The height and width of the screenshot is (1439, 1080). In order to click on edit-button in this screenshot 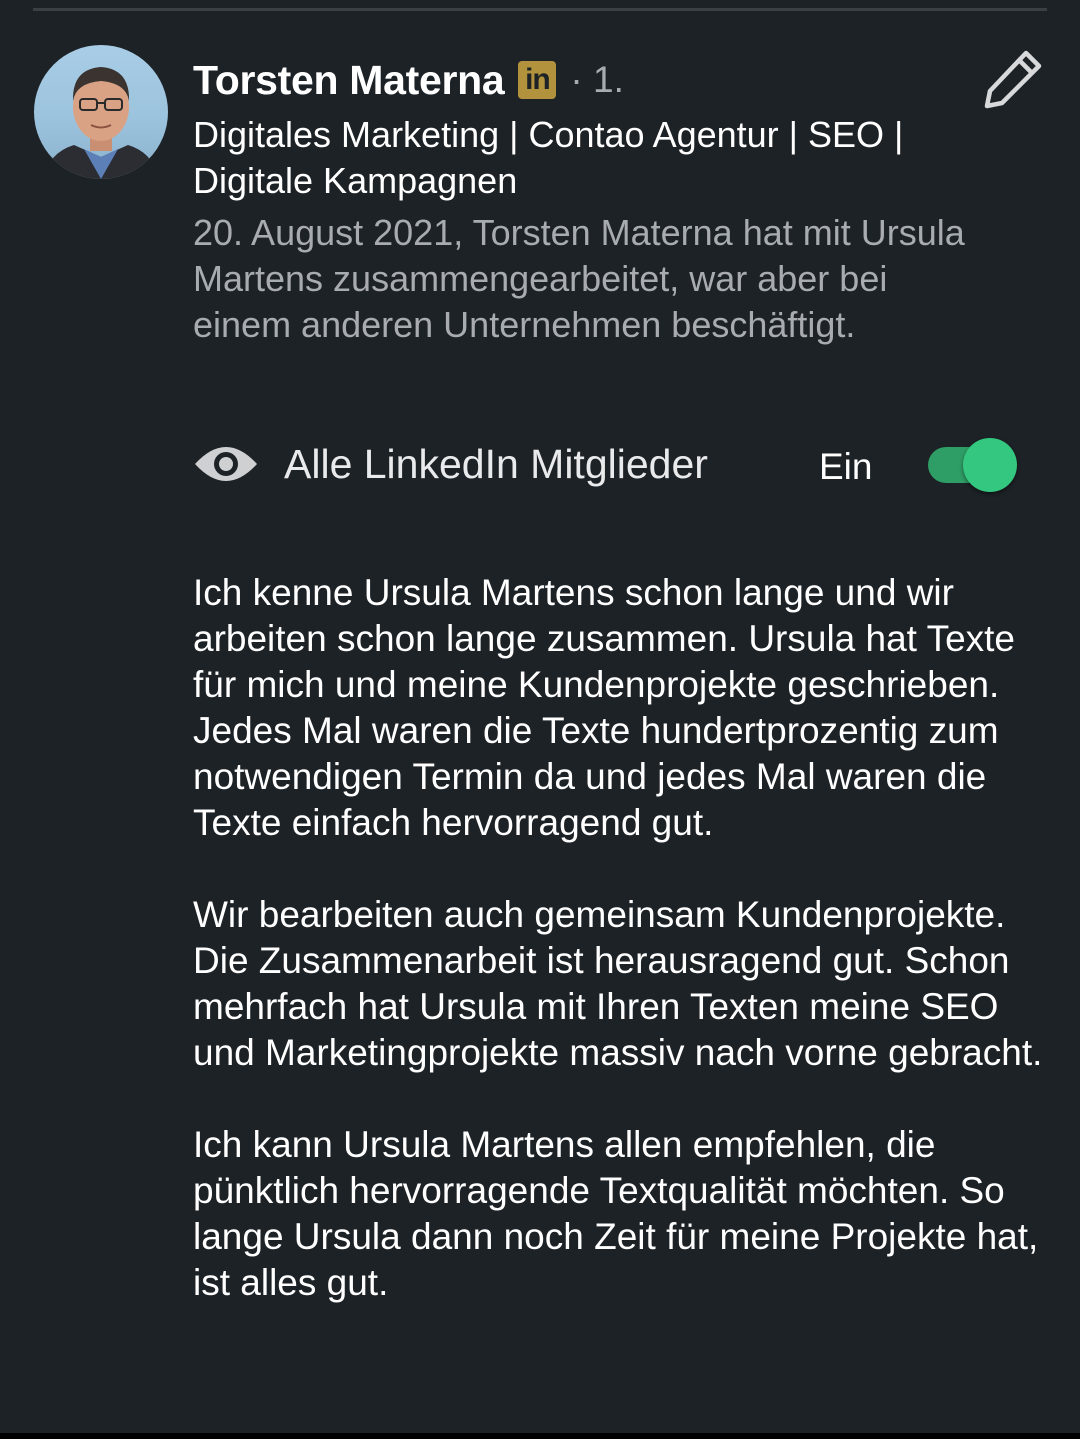, I will do `click(1013, 79)`.